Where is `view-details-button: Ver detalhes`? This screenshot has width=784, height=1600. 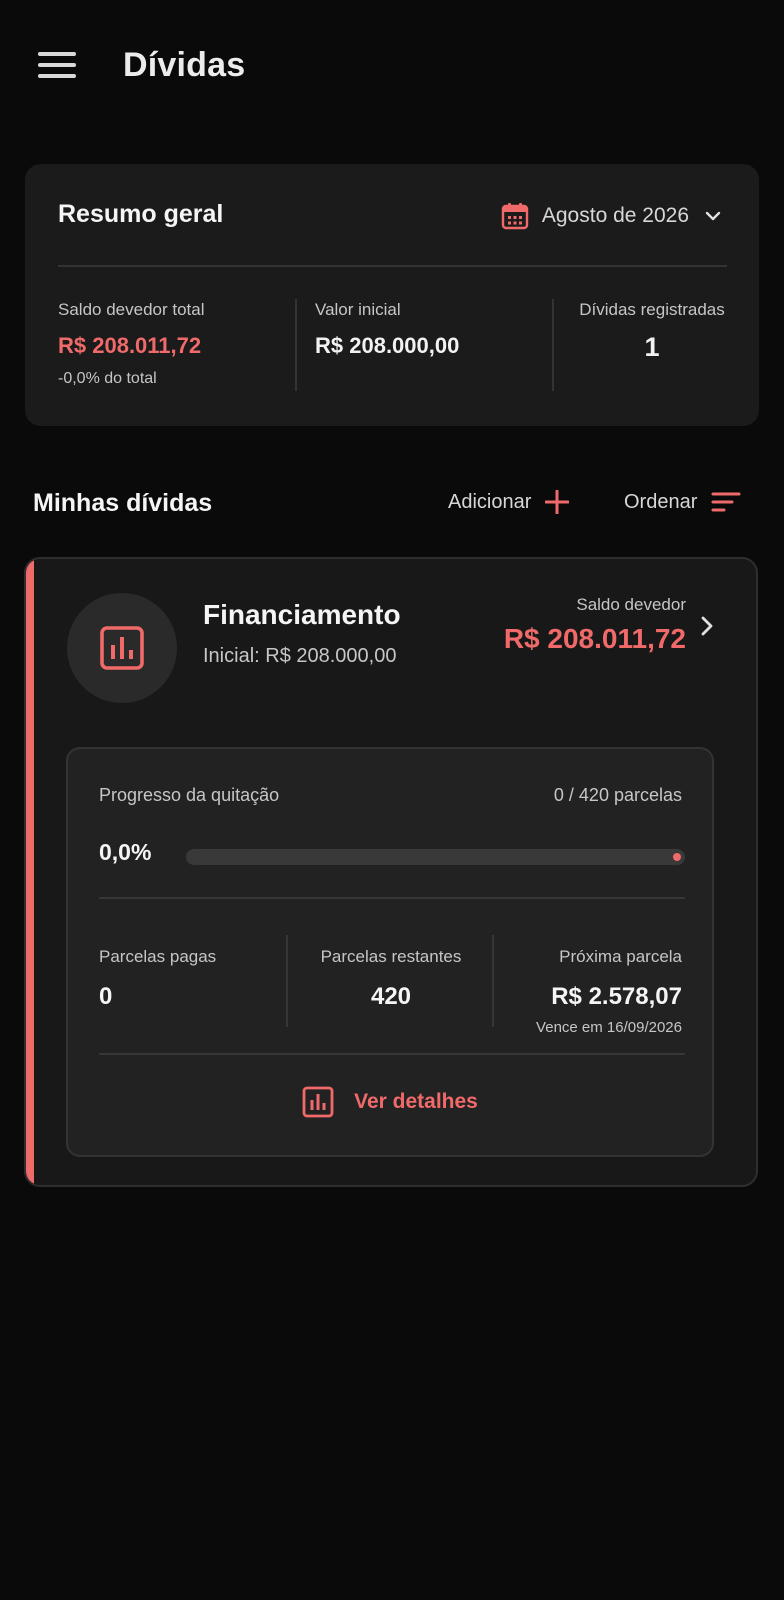
view-details-button: Ver detalhes is located at coordinates (390, 1102).